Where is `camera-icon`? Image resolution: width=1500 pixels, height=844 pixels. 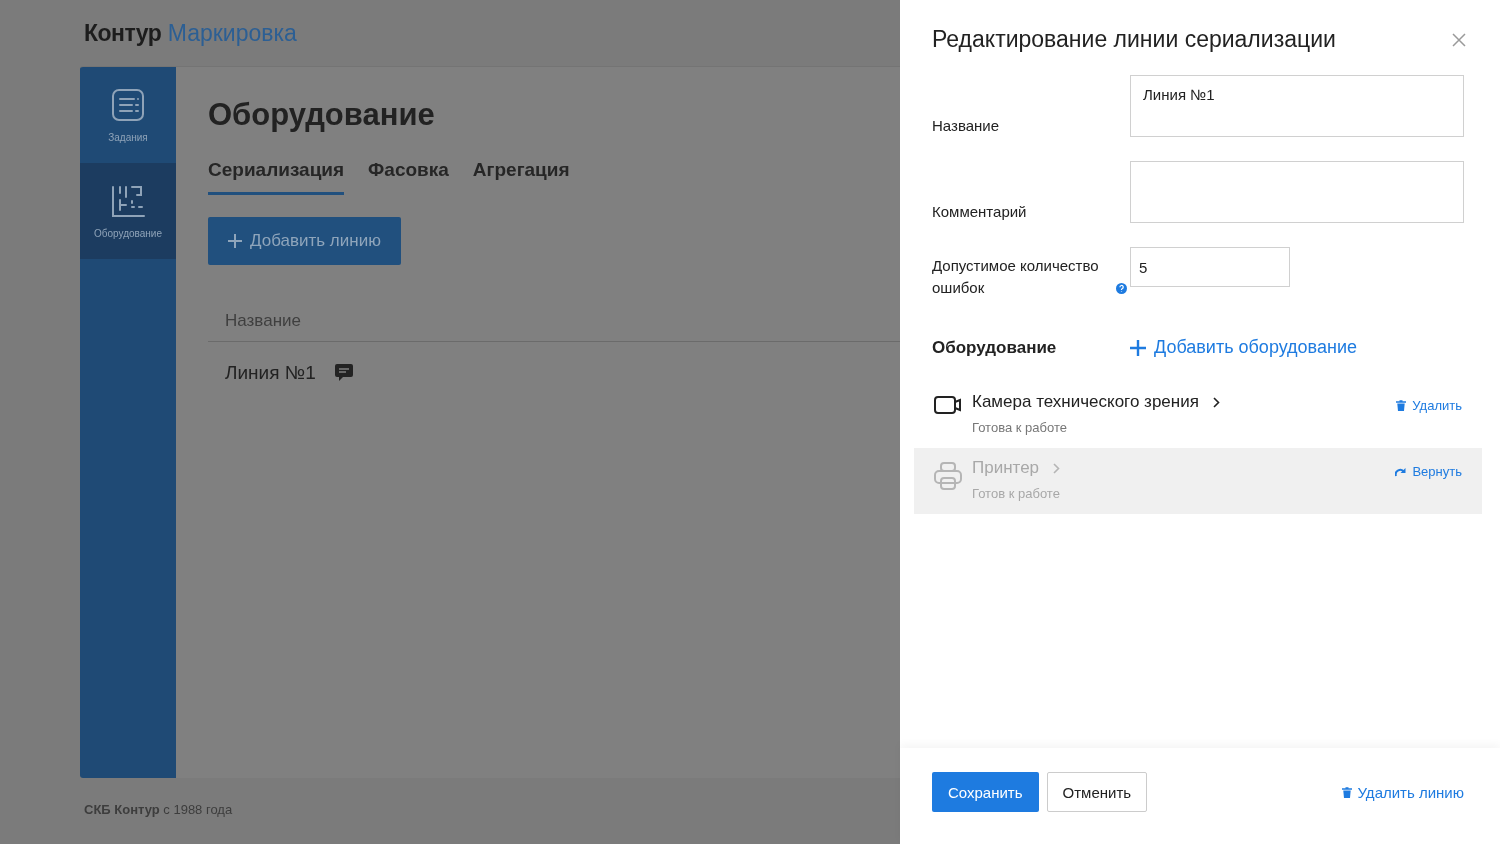 camera-icon is located at coordinates (948, 405).